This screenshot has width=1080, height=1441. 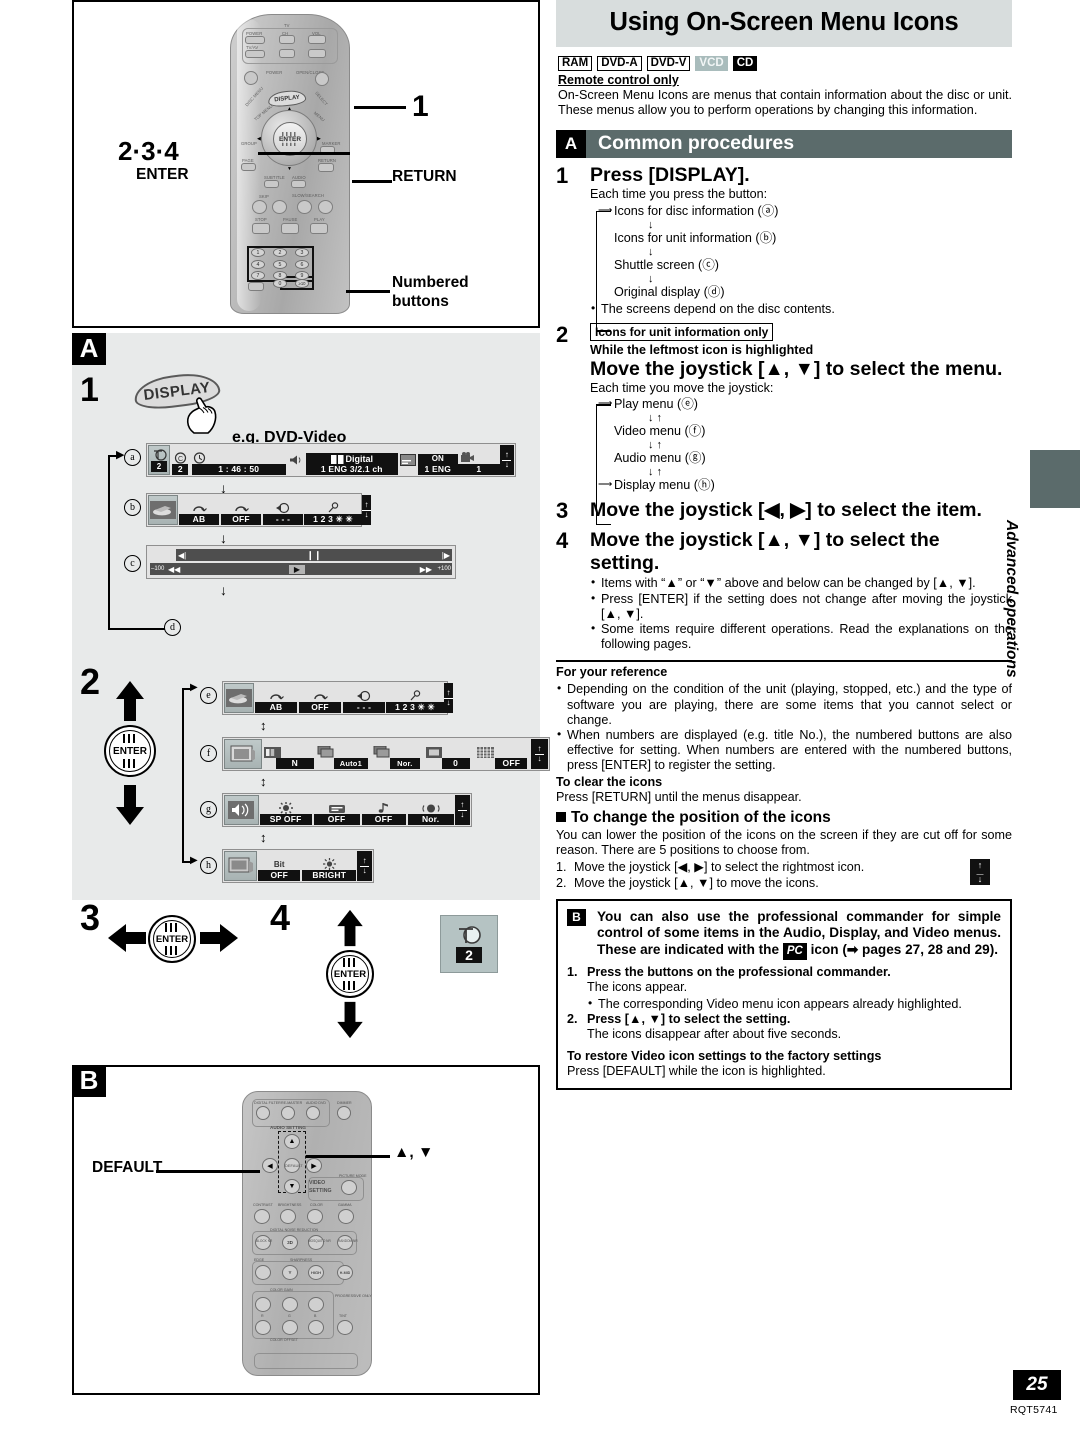 I want to click on osd-position-icon-e: ↑ ↓, so click(x=448, y=698).